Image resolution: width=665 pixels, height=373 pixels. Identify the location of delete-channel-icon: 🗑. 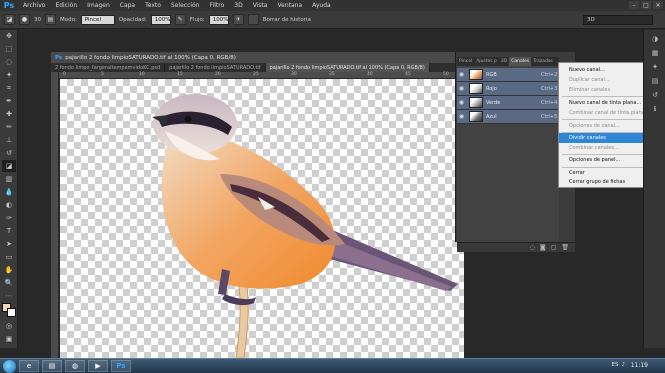
(565, 247).